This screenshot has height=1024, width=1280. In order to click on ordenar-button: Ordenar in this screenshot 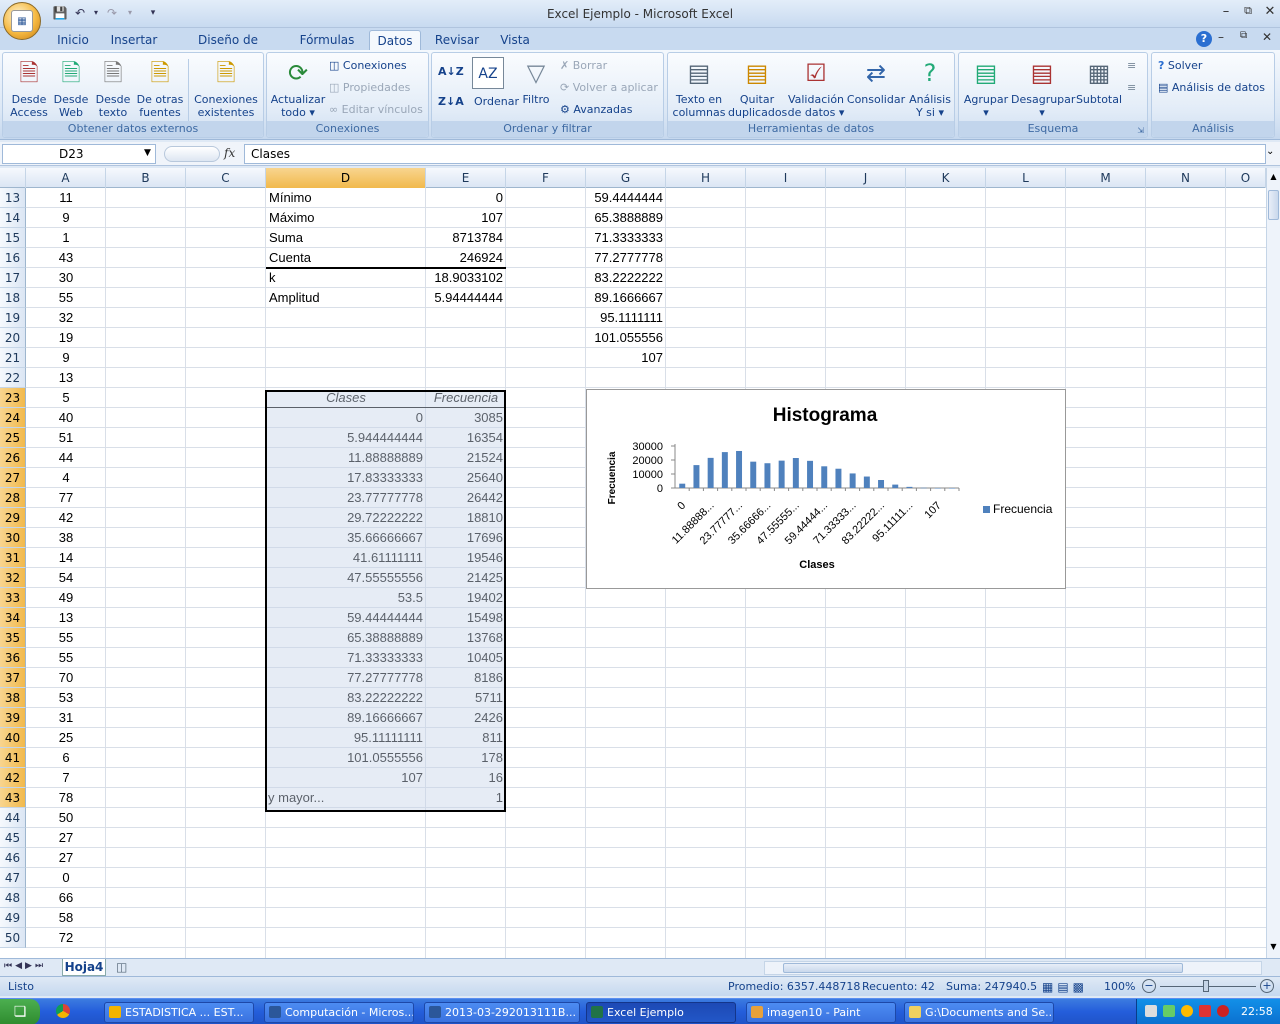, I will do `click(490, 102)`.